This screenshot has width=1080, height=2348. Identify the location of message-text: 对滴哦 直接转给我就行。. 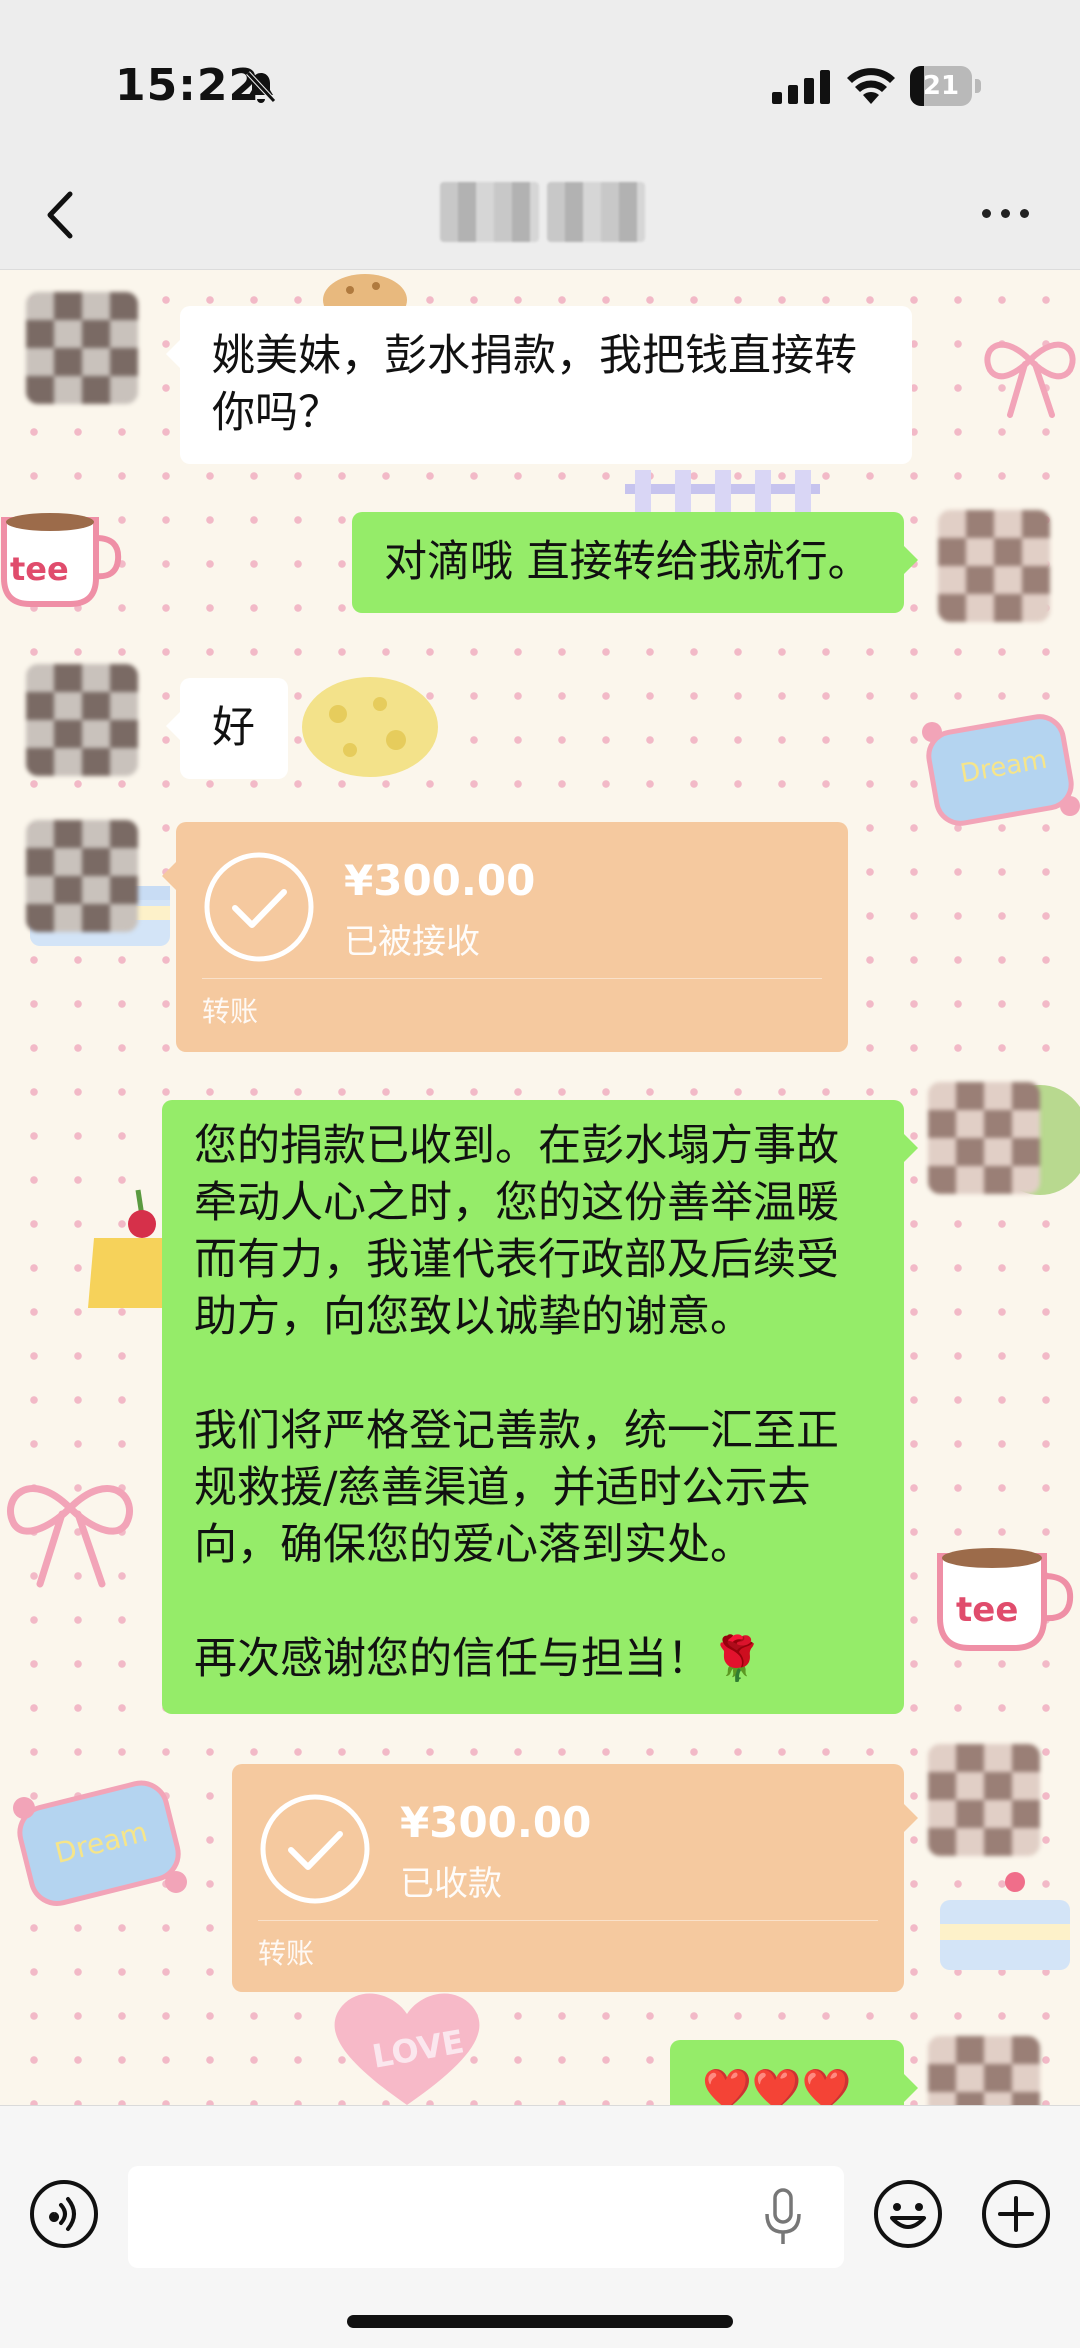
(627, 562).